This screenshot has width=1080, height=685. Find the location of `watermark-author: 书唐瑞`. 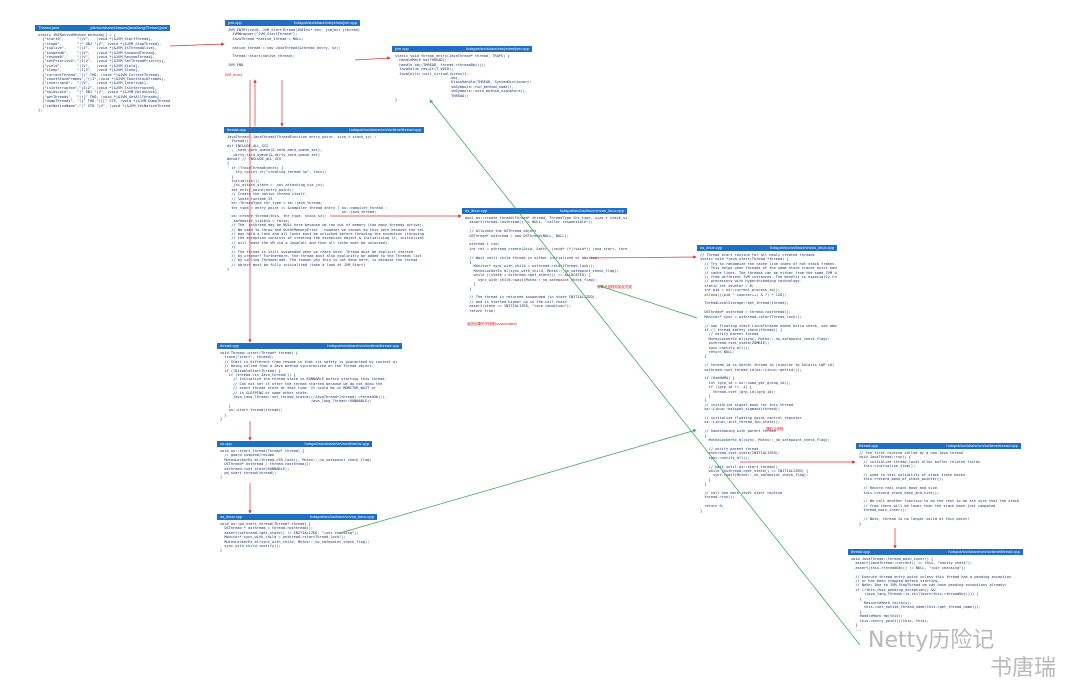

watermark-author: 书唐瑞 is located at coordinates (1023, 668).